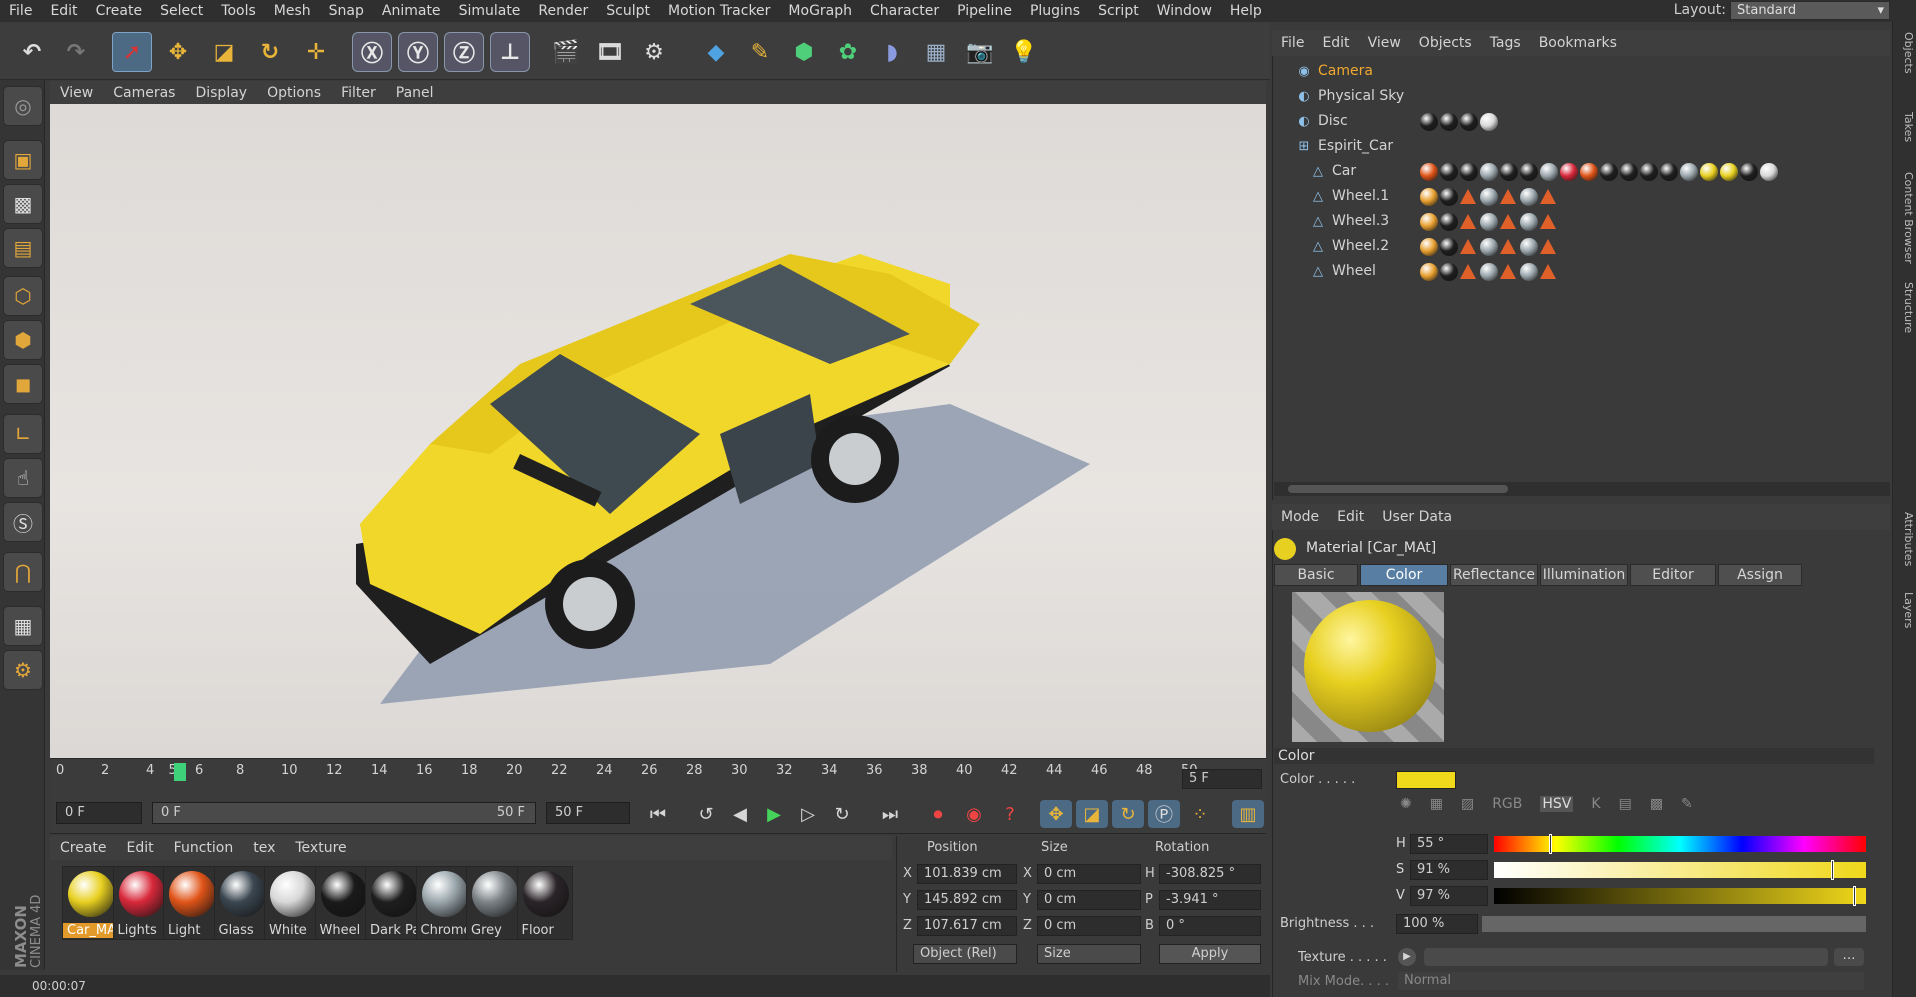 The width and height of the screenshot is (1916, 997). I want to click on material-menu-create: Create, so click(83, 848).